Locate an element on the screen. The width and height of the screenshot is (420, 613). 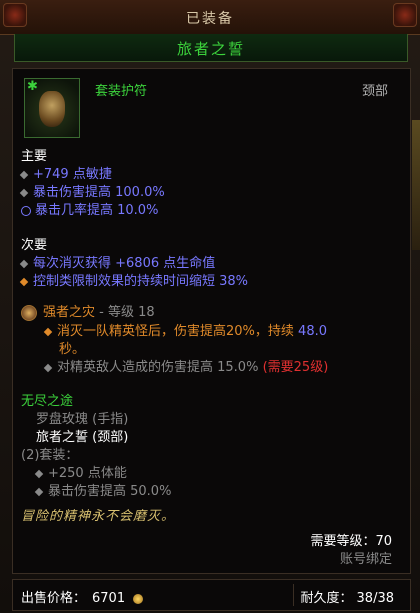
primary-stat: 暴击伤害提高 100.0% is located at coordinates (92, 190).